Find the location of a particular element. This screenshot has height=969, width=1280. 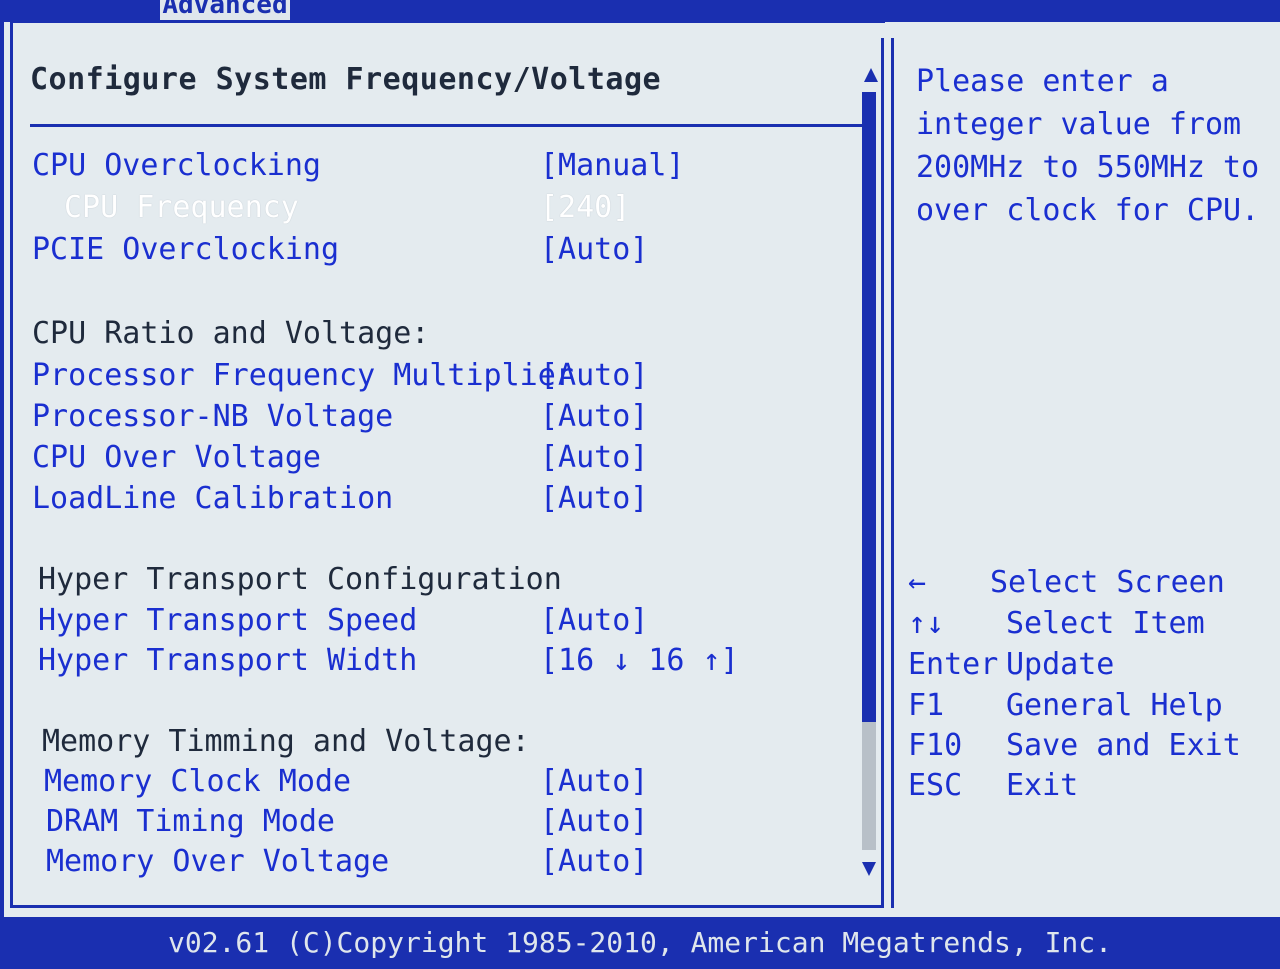

setting-label: Memory Over Voltage is located at coordinates (218, 861).